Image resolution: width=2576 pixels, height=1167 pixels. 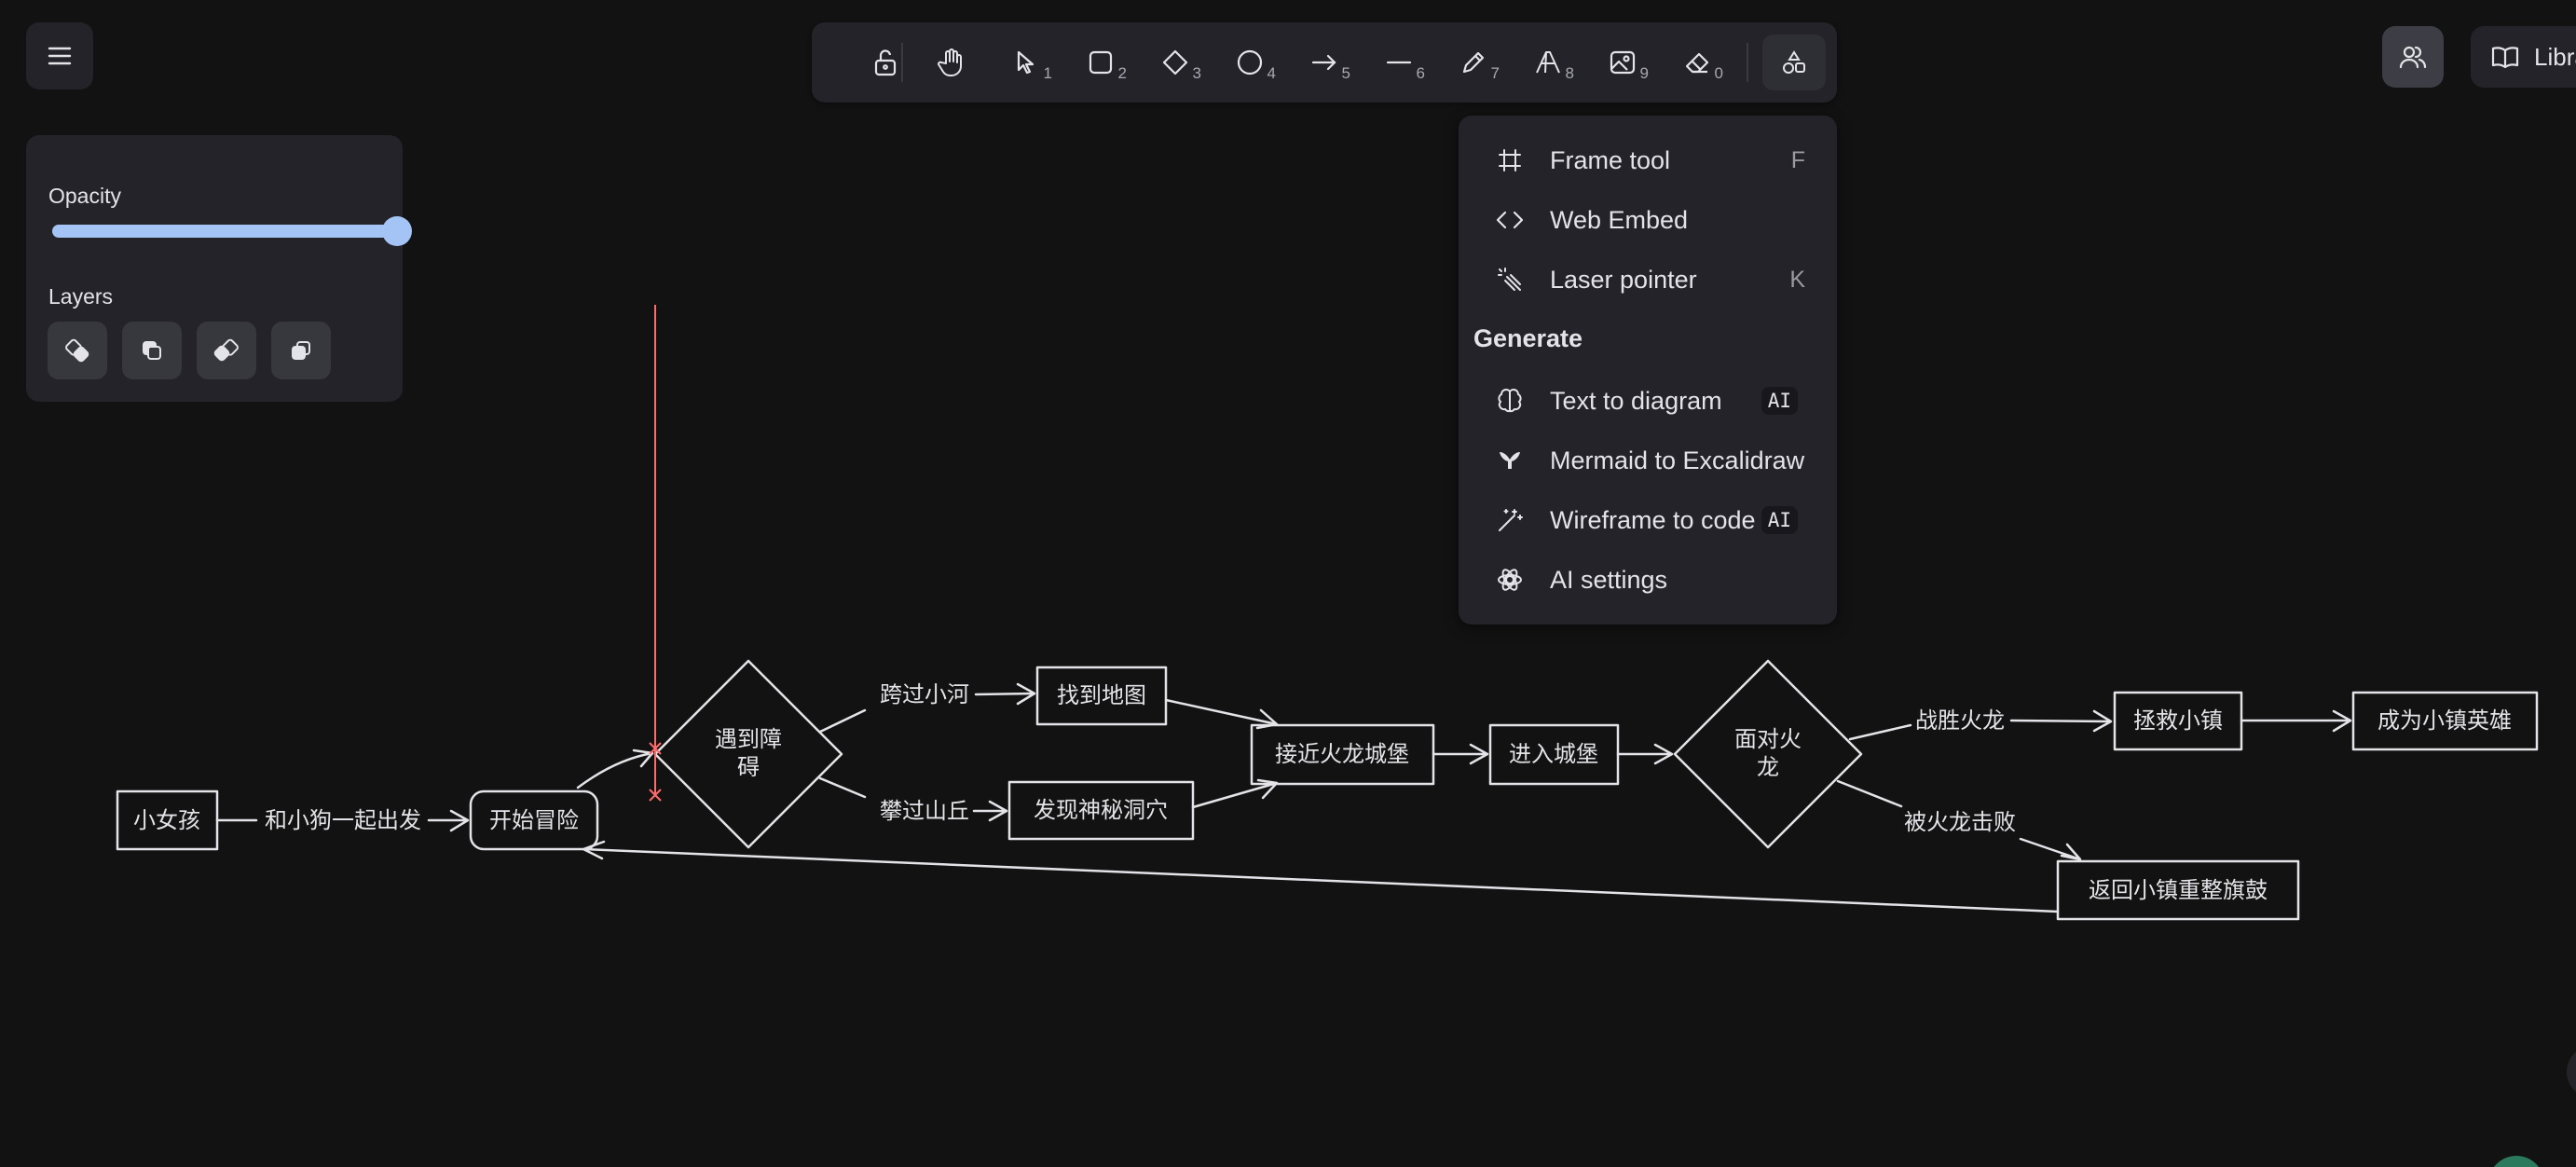 I want to click on node-label-find-cave: 发现神秘洞穴, so click(x=1101, y=810).